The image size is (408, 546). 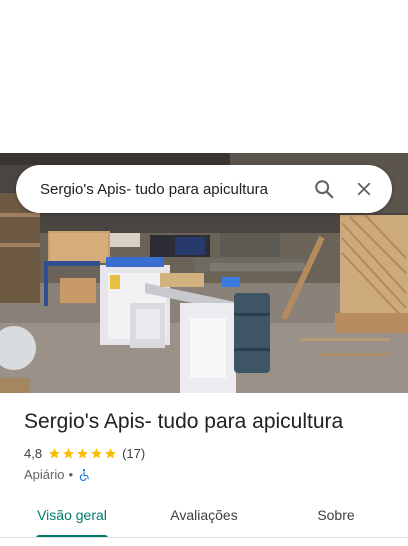 I want to click on tabs-divider, so click(x=204, y=537).